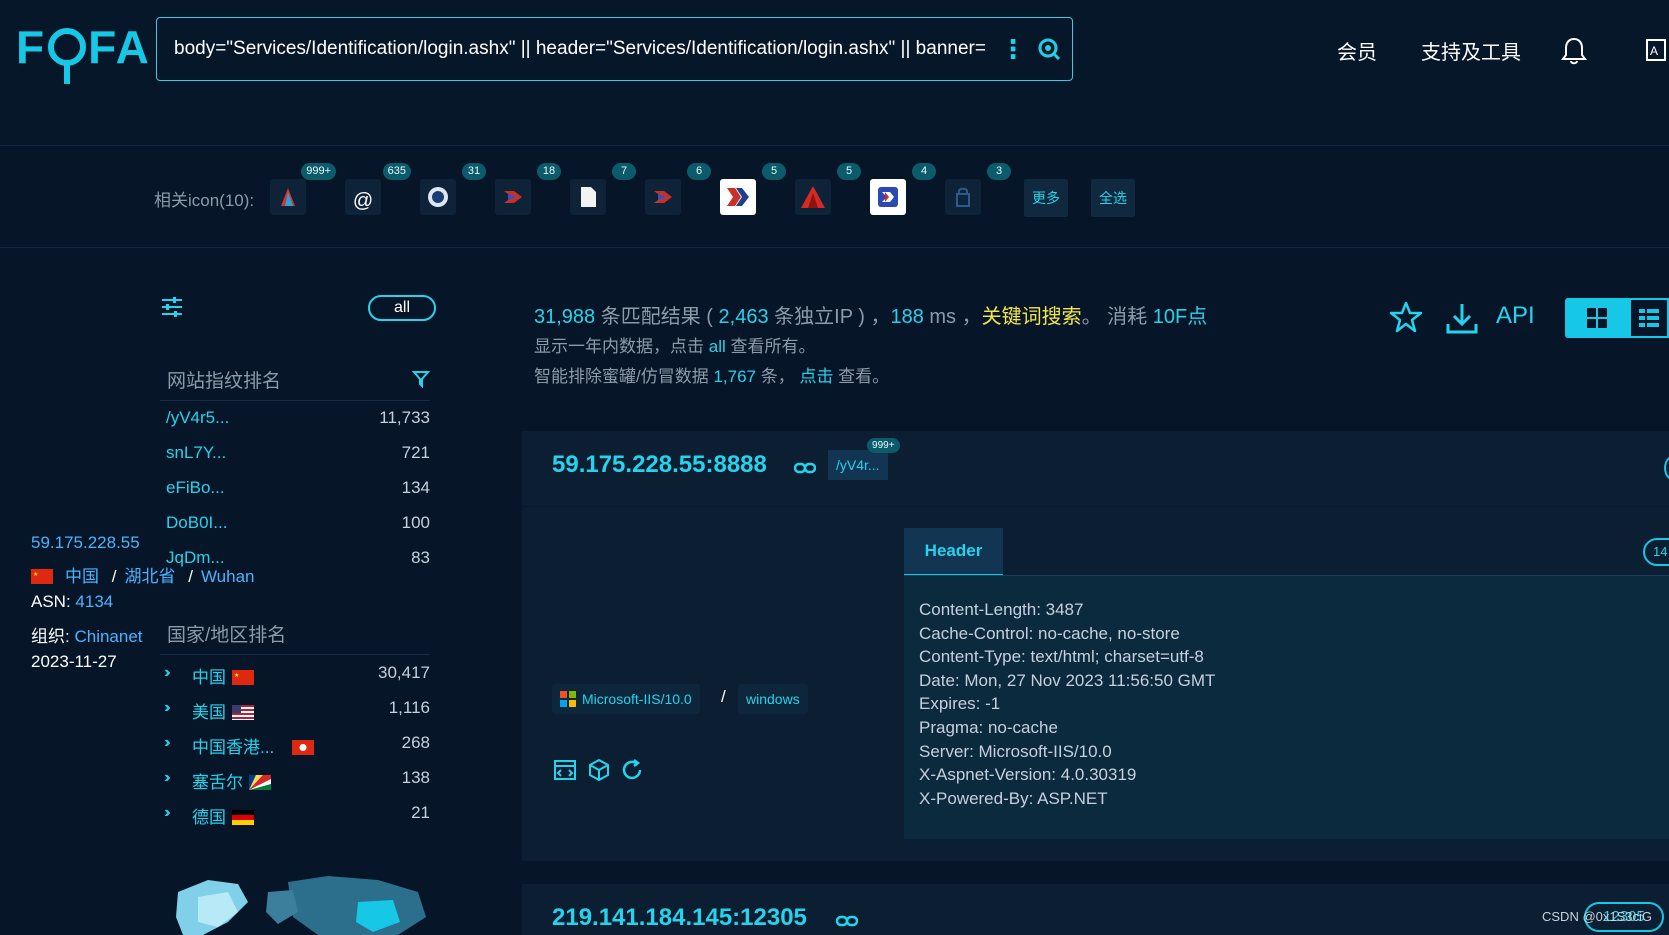 The height and width of the screenshot is (935, 1669). I want to click on keyword-search-link: 关键词搜索, so click(1032, 317).